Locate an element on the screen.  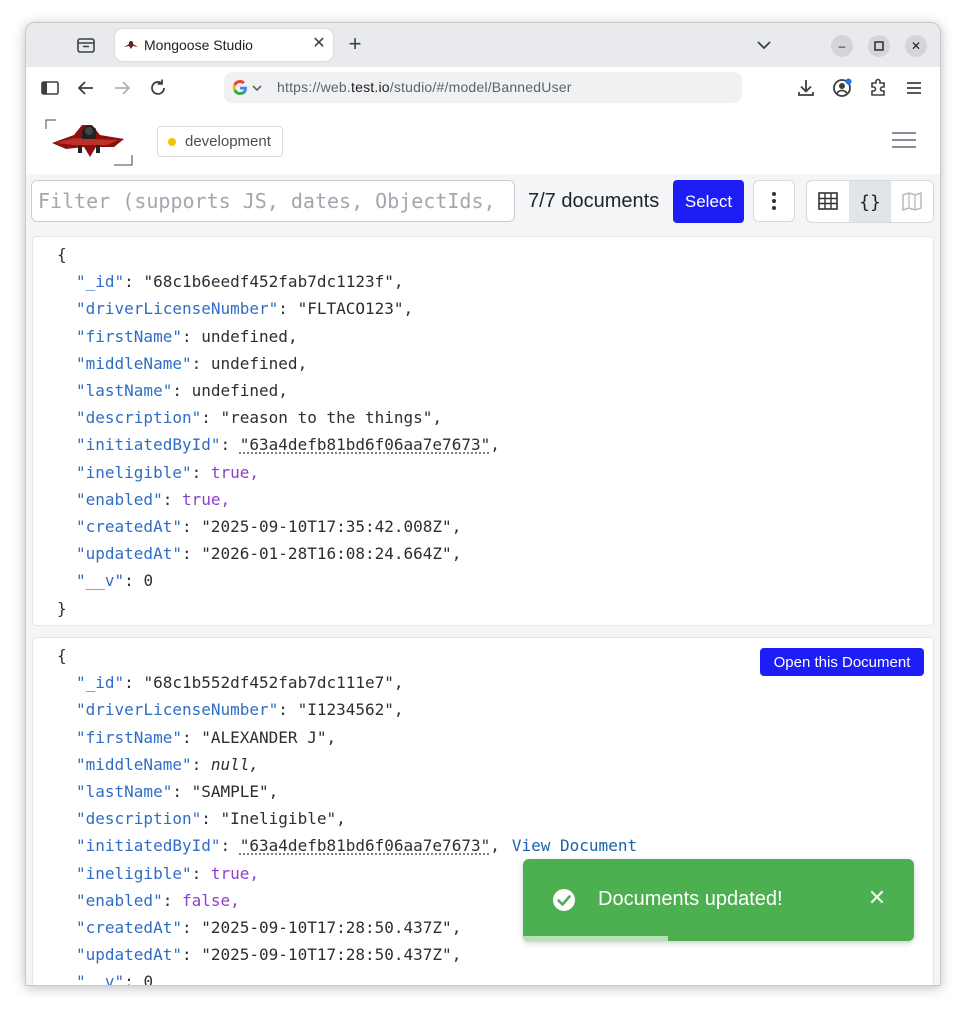
more-options-button is located at coordinates (774, 201).